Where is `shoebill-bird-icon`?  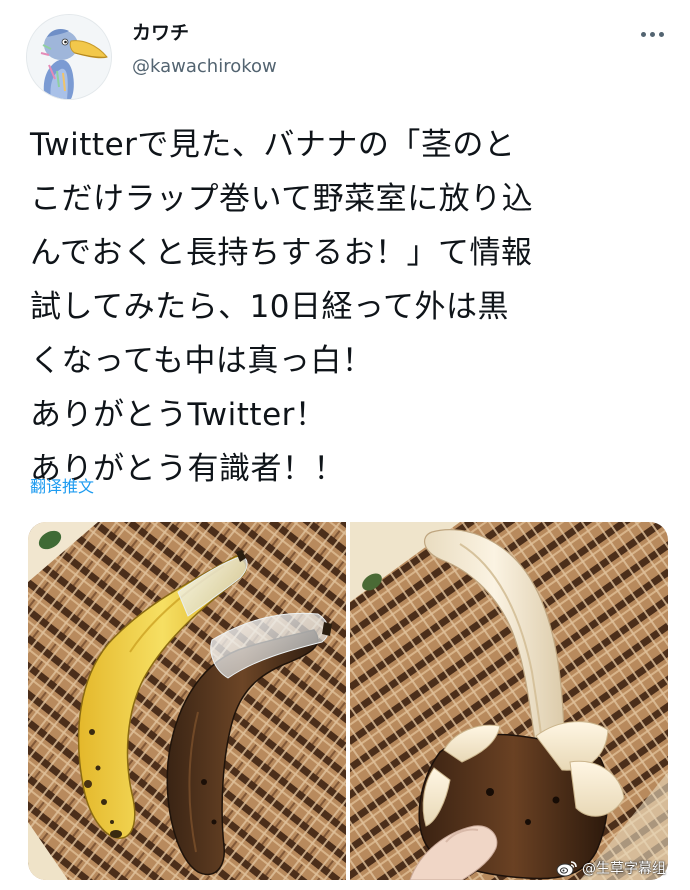
shoebill-bird-icon is located at coordinates (69, 57).